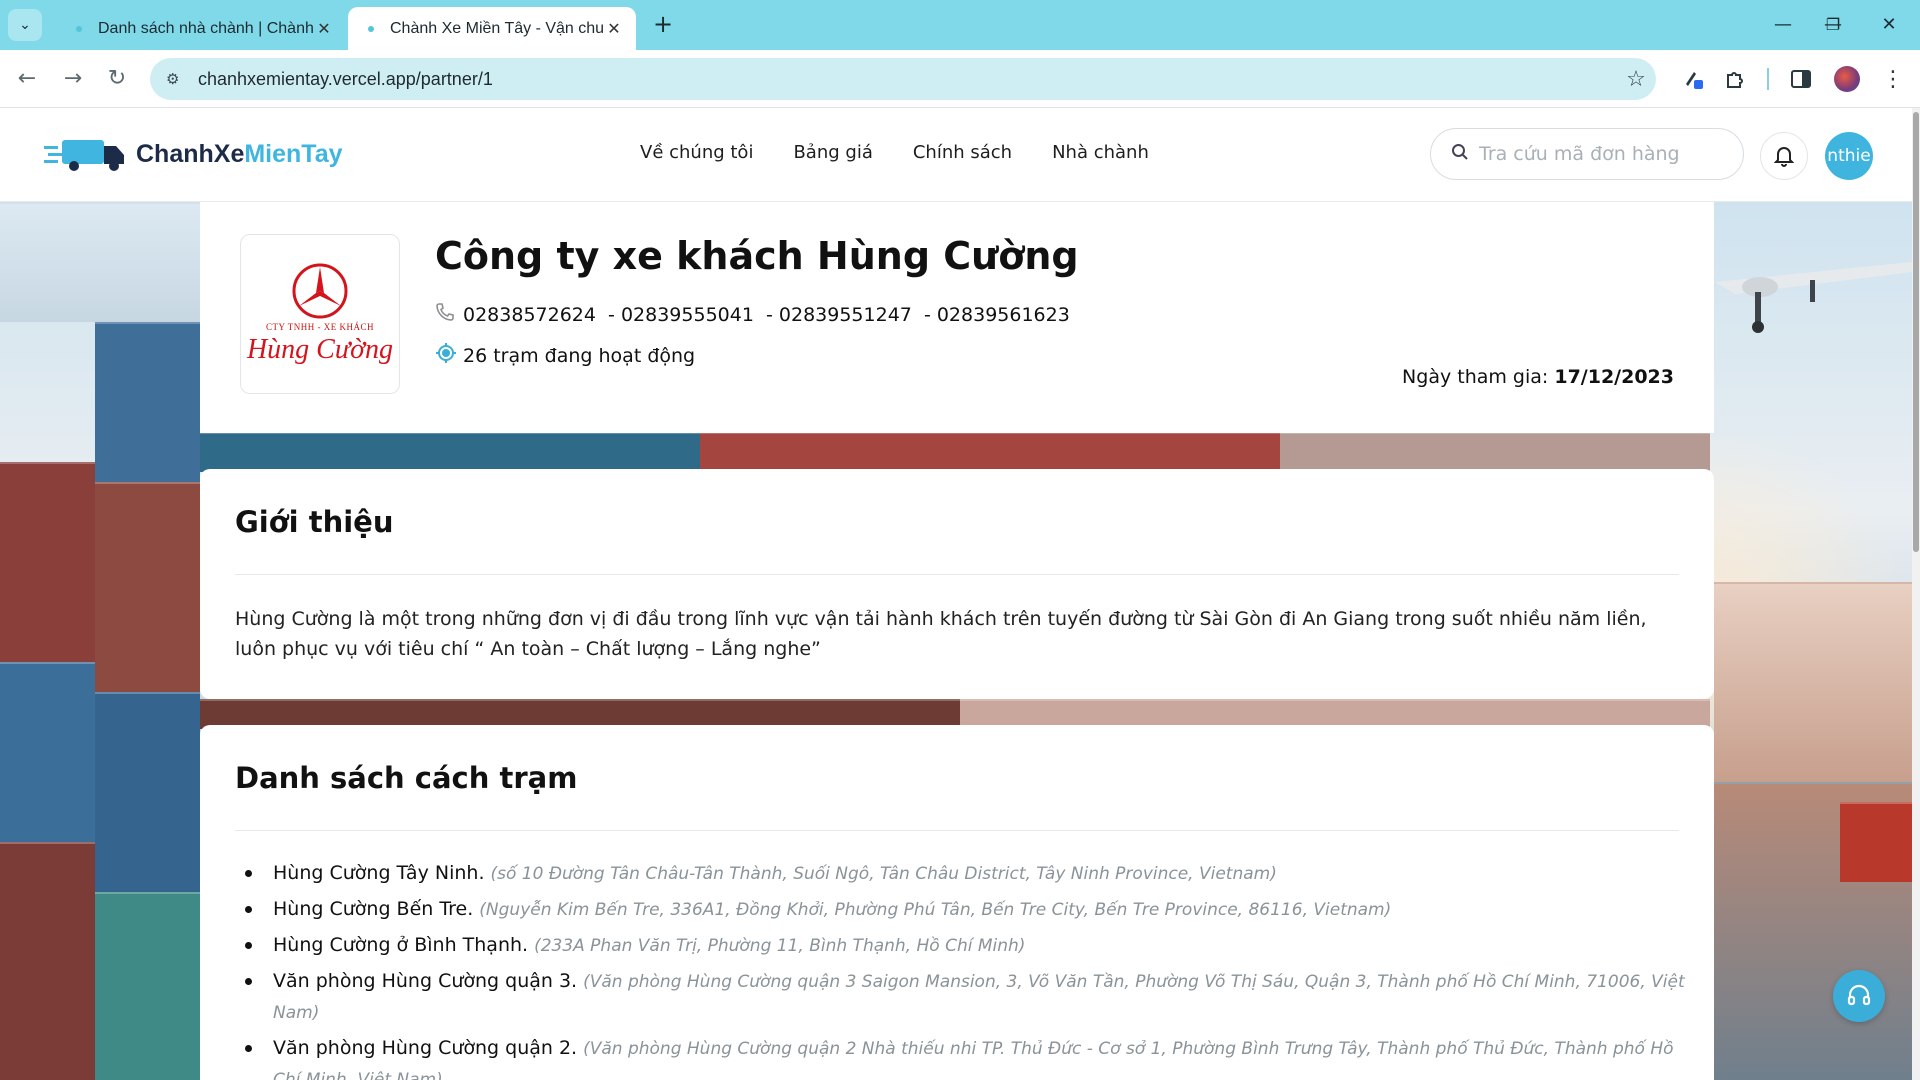  What do you see at coordinates (406, 778) in the screenshot?
I see `stations-title: Danh sách cách trạm` at bounding box center [406, 778].